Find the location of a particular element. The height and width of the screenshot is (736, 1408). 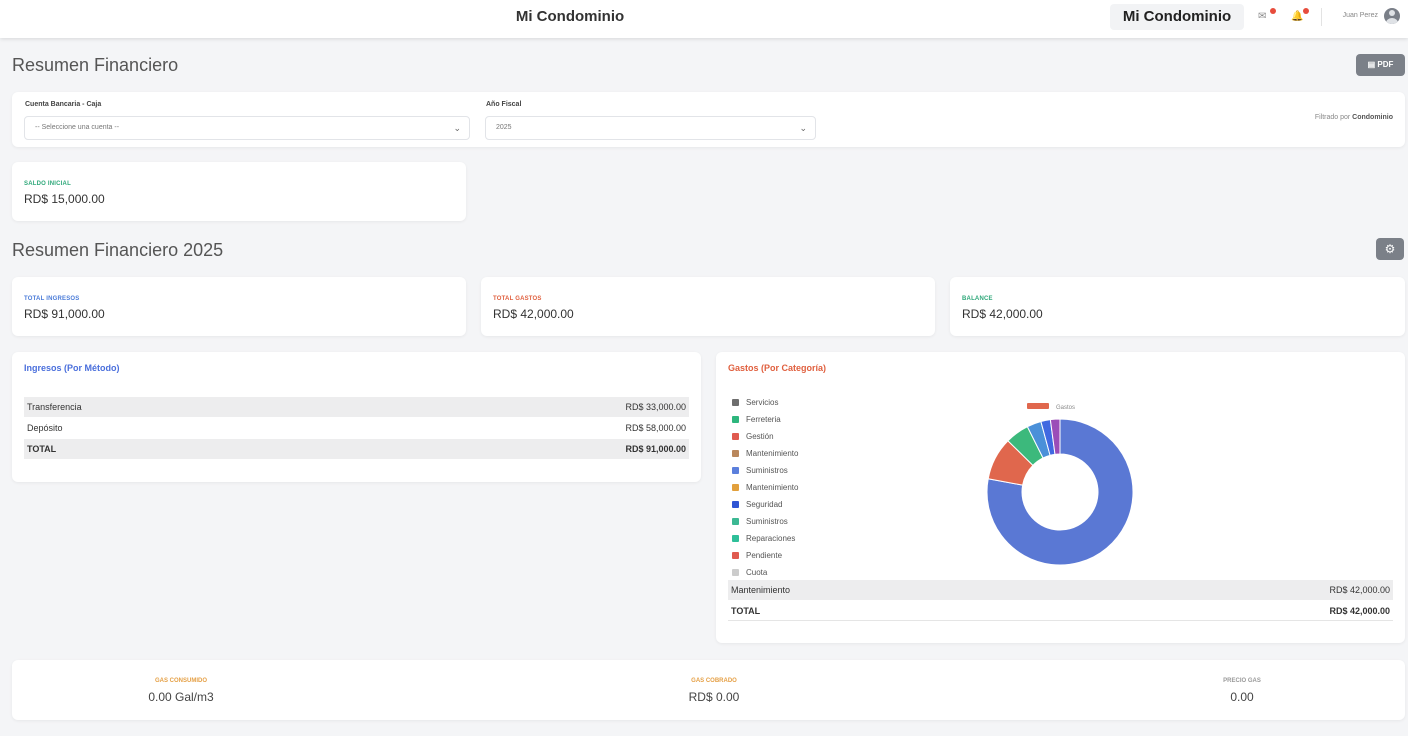

legend-item: Gestión is located at coordinates (753, 437).